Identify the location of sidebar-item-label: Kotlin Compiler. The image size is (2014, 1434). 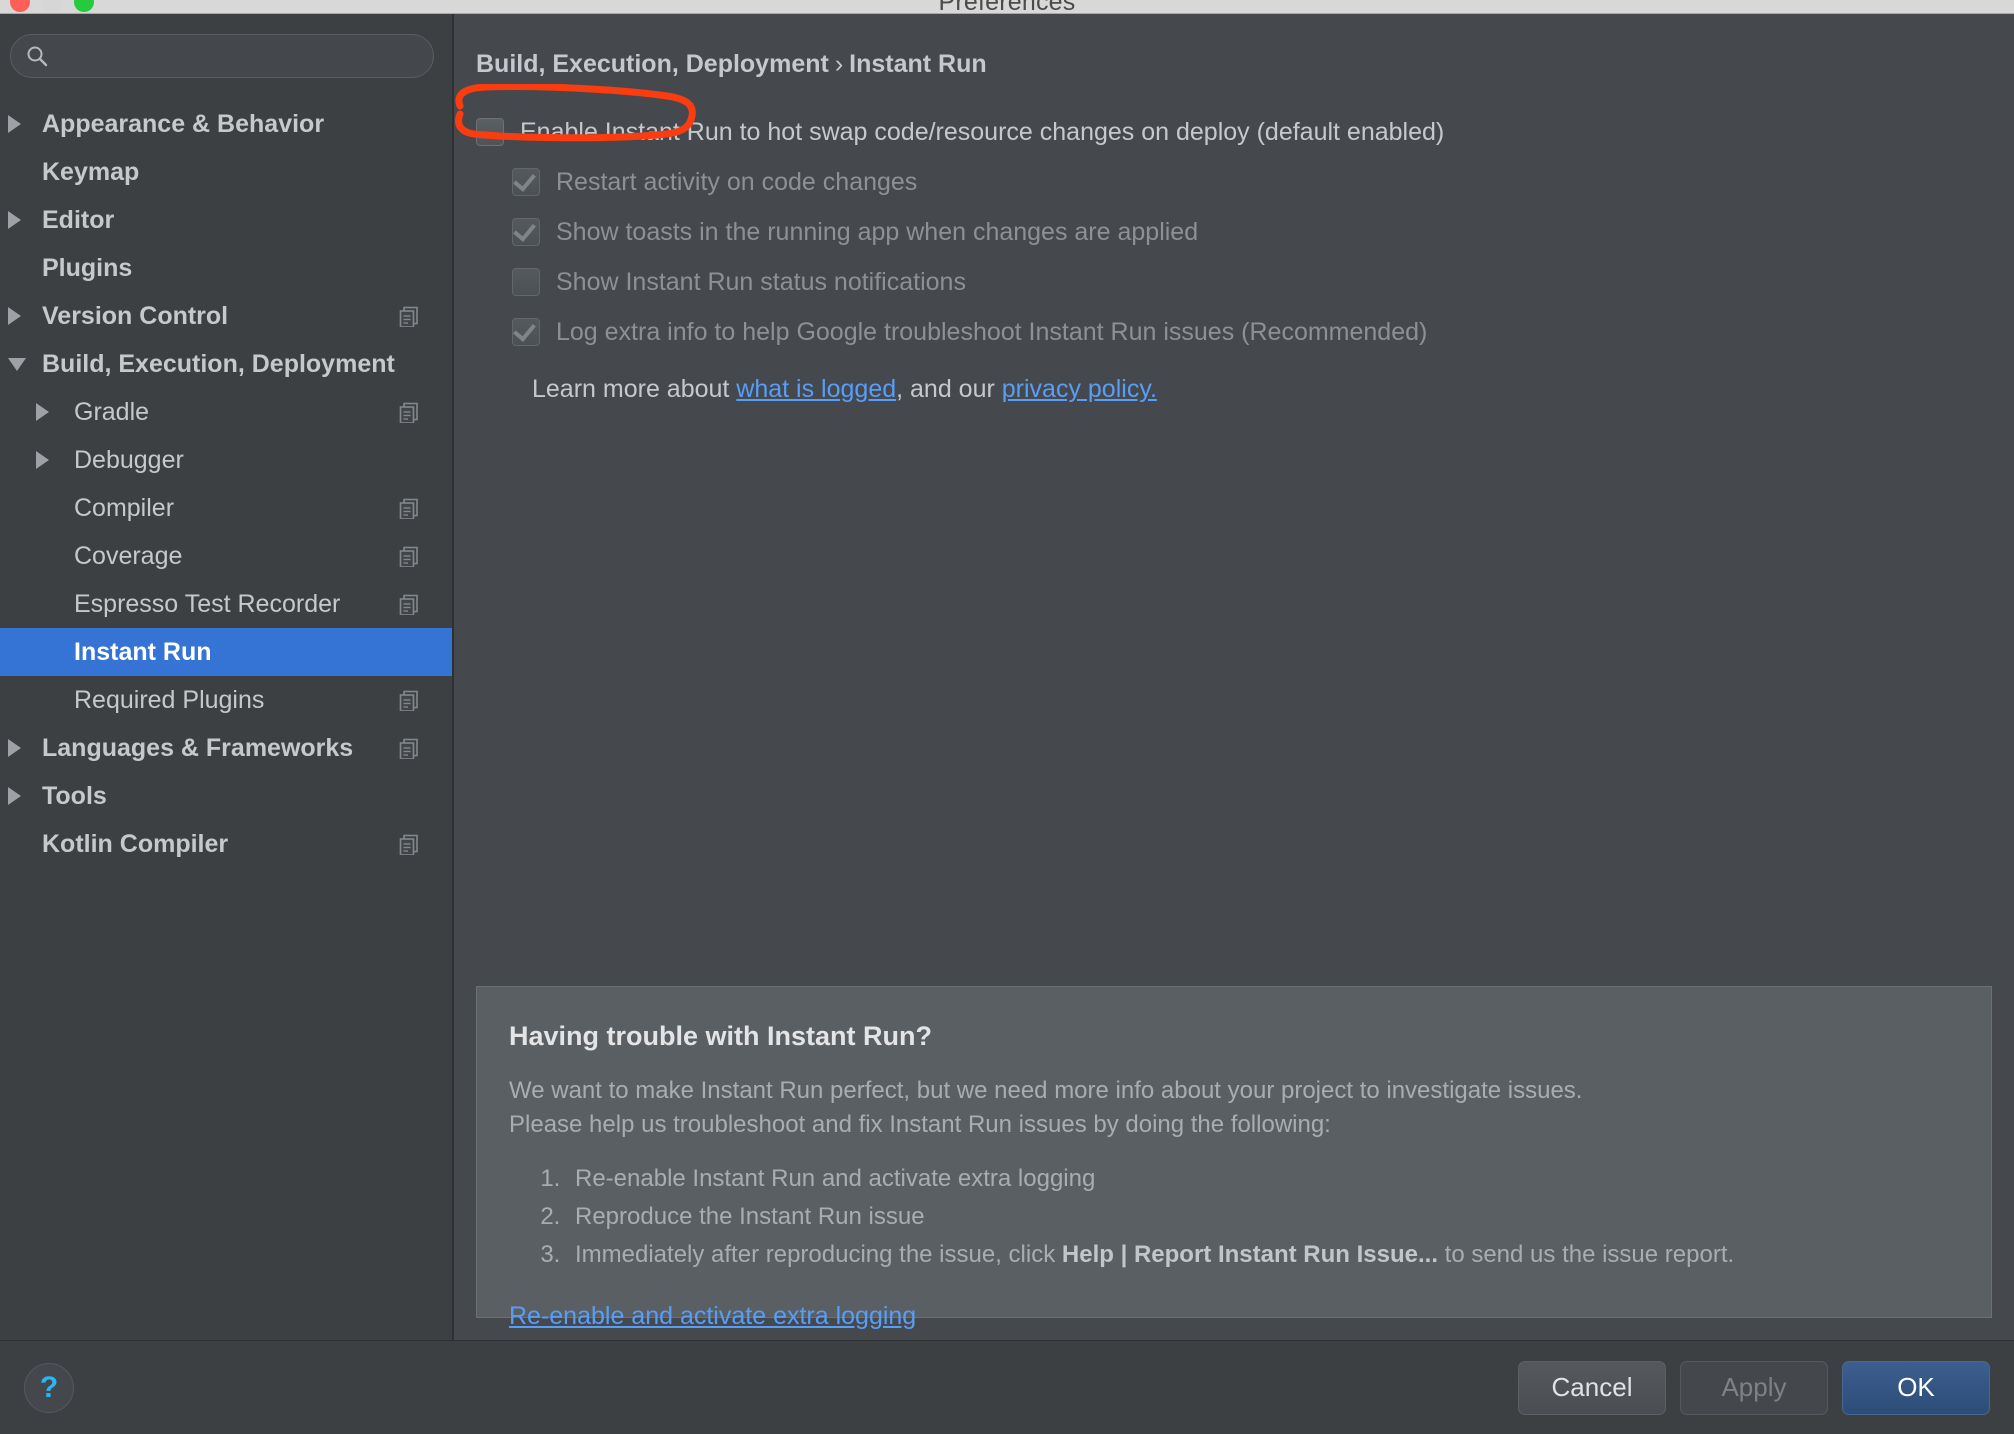
(135, 843).